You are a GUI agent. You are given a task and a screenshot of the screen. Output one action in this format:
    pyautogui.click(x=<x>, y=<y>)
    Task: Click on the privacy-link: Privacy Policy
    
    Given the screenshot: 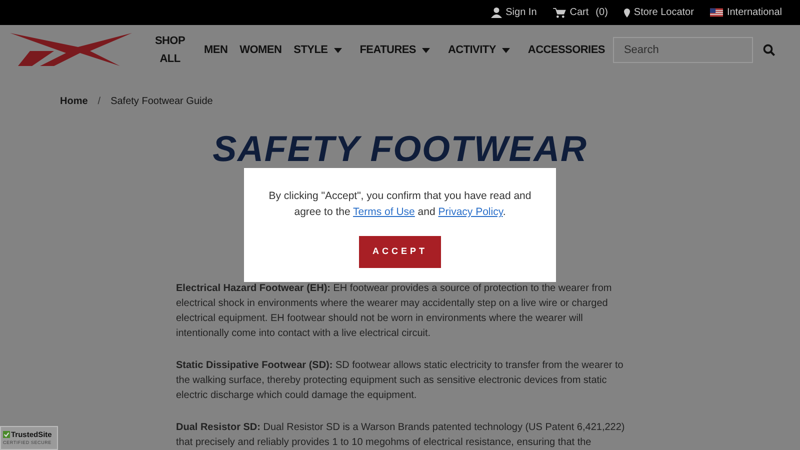 What is the action you would take?
    pyautogui.click(x=470, y=212)
    